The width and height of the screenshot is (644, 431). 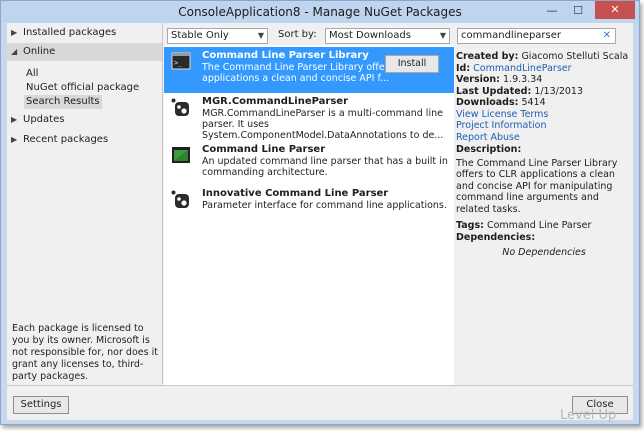 I want to click on created-by-label: Created by:, so click(x=487, y=56).